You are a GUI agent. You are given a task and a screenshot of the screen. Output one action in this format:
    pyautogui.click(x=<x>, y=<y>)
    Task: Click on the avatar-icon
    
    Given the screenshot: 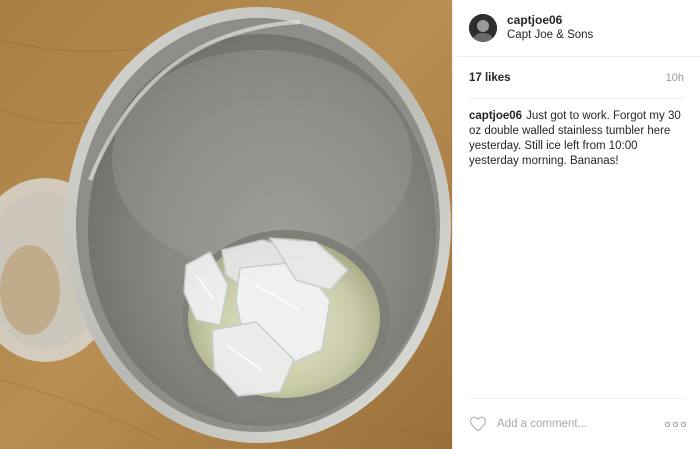 What is the action you would take?
    pyautogui.click(x=483, y=28)
    